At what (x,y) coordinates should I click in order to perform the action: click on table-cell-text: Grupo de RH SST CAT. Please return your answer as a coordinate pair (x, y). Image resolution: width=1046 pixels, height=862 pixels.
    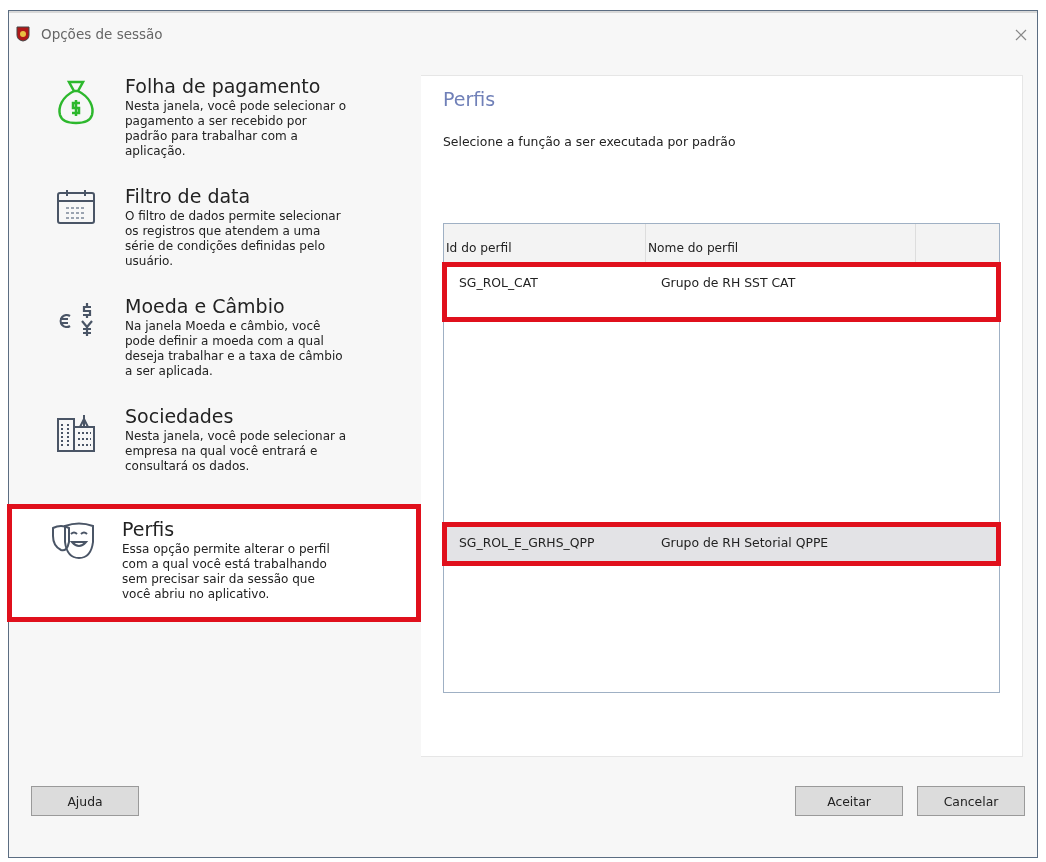
    Looking at the image, I should click on (729, 282).